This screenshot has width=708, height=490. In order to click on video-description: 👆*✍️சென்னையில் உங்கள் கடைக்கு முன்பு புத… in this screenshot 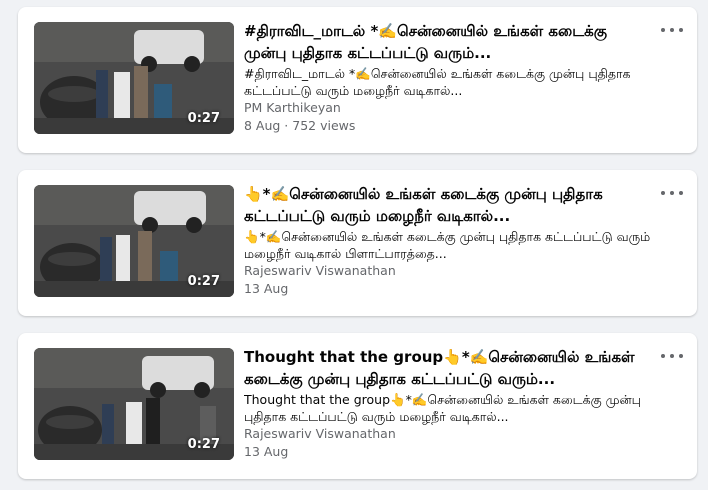, I will do `click(447, 245)`.